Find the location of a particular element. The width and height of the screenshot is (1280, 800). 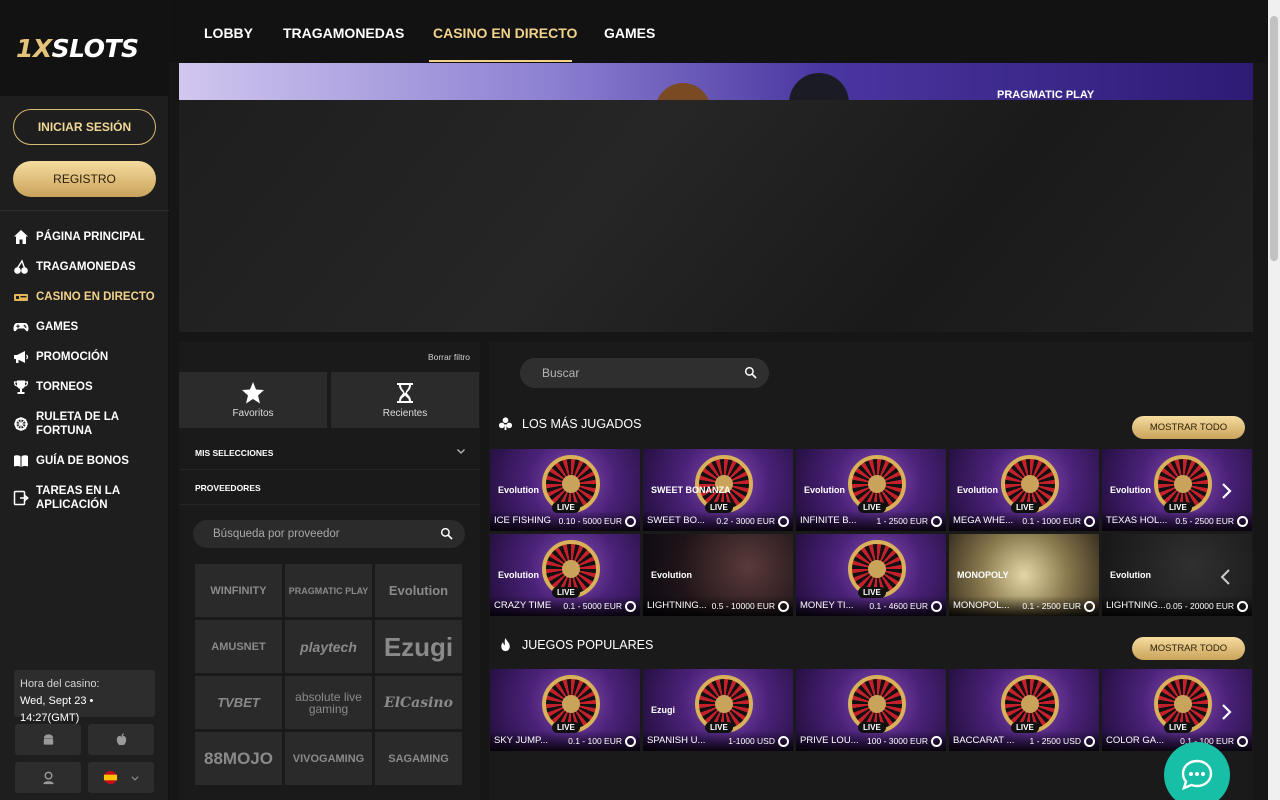

game-card: Evolution LIVE INFINITE B... 1 - 2500 EUR is located at coordinates (871, 490).